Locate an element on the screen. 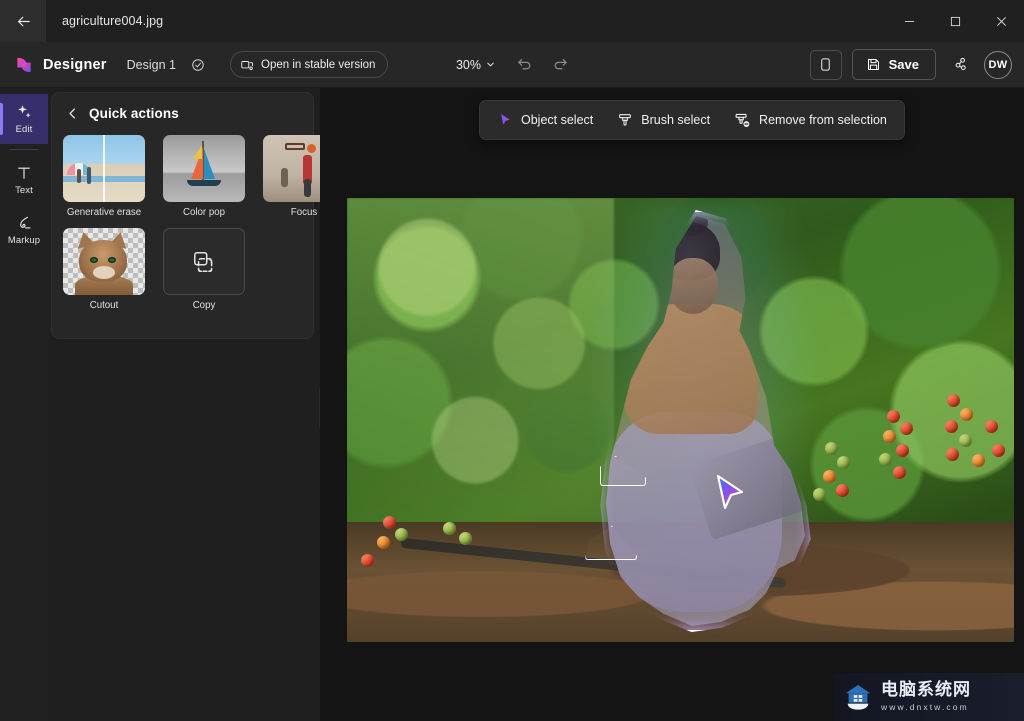 The image size is (1024, 721). share-people-icon is located at coordinates (960, 64).